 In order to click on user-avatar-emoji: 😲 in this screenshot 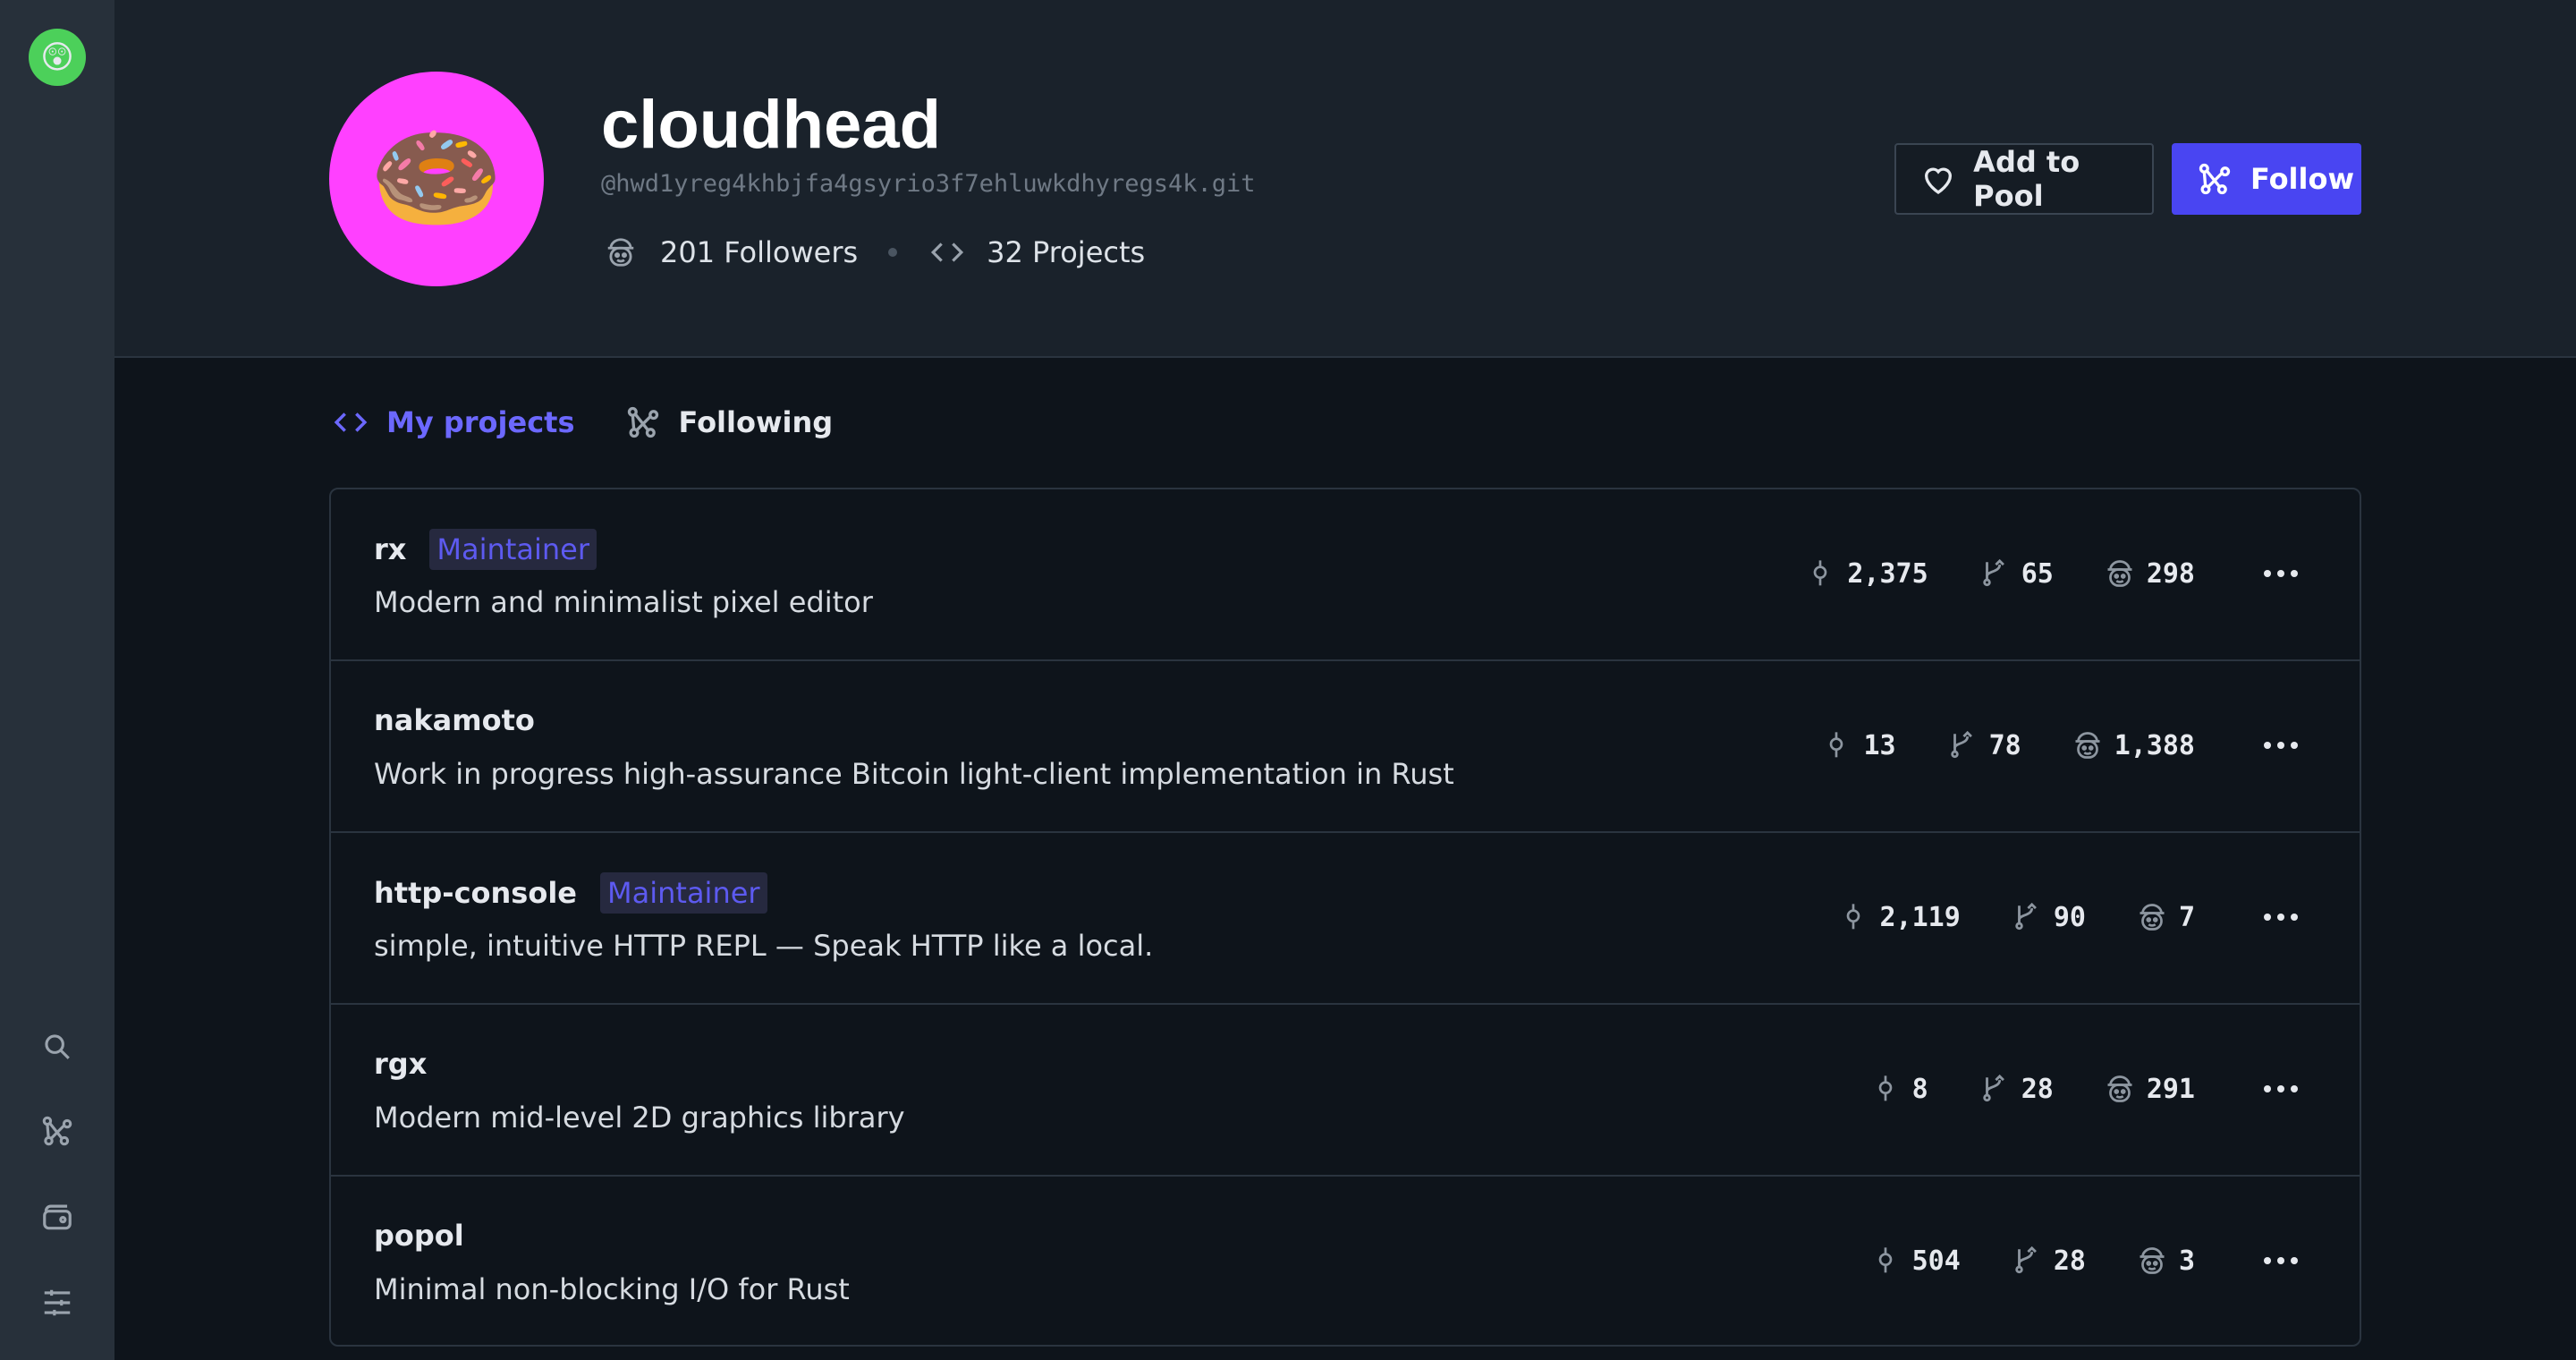, I will do `click(57, 57)`.